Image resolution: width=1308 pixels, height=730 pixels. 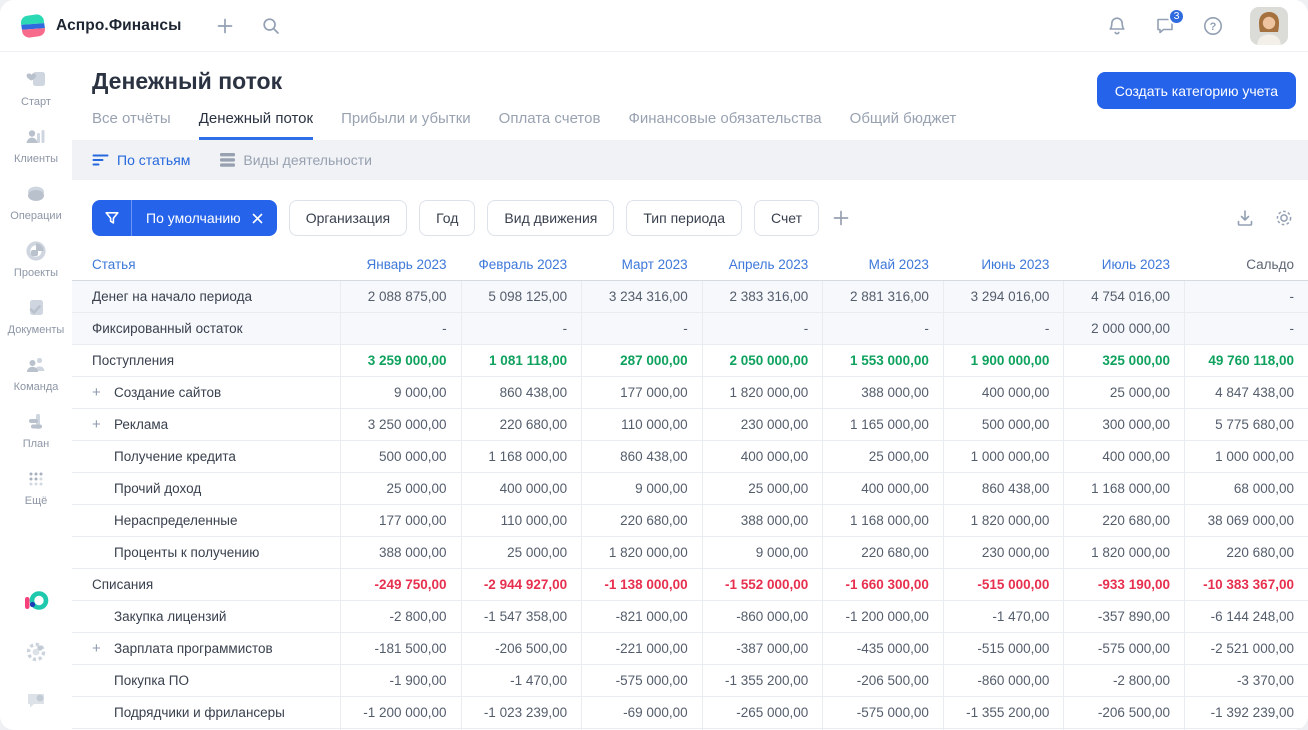 I want to click on filter-chip-1: Организация, so click(x=348, y=218).